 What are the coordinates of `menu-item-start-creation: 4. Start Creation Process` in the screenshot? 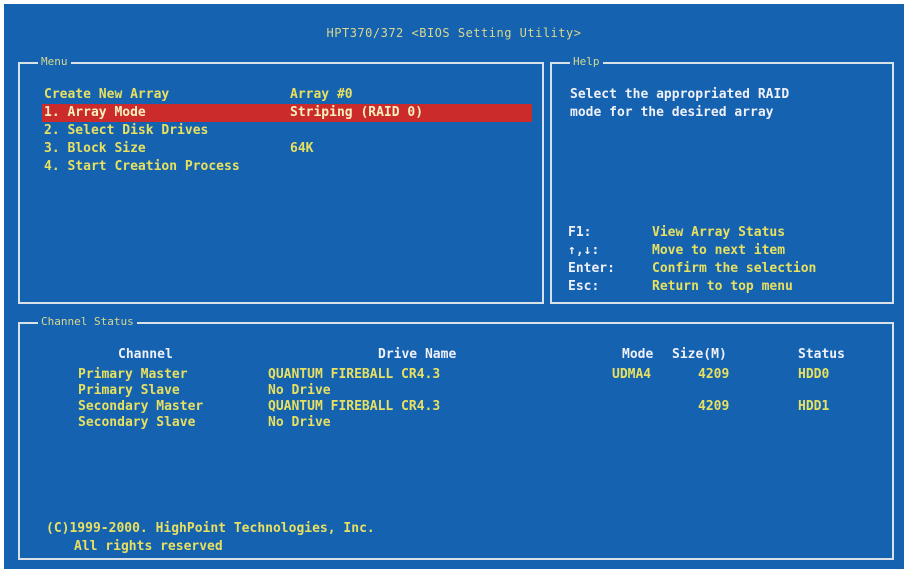 It's located at (142, 167).